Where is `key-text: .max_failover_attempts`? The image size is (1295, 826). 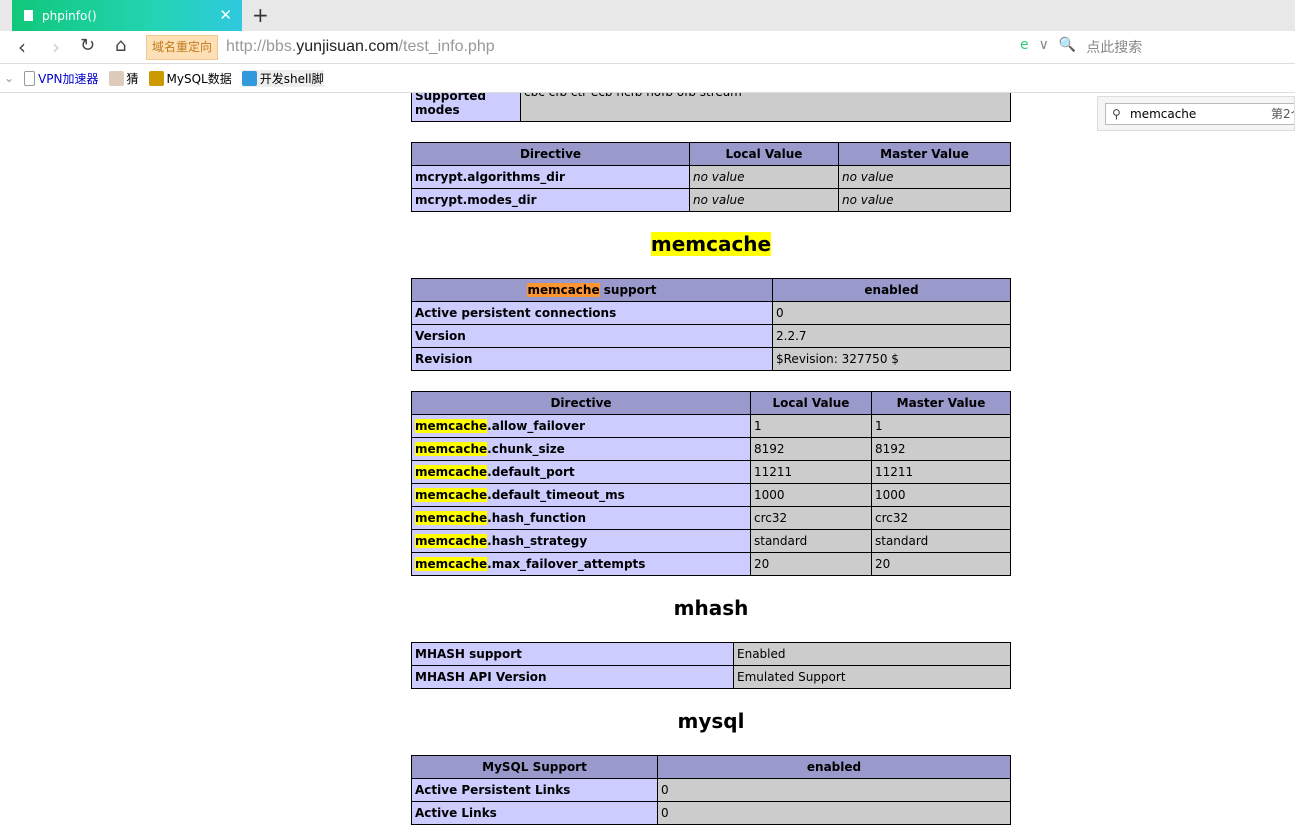 key-text: .max_failover_attempts is located at coordinates (566, 564).